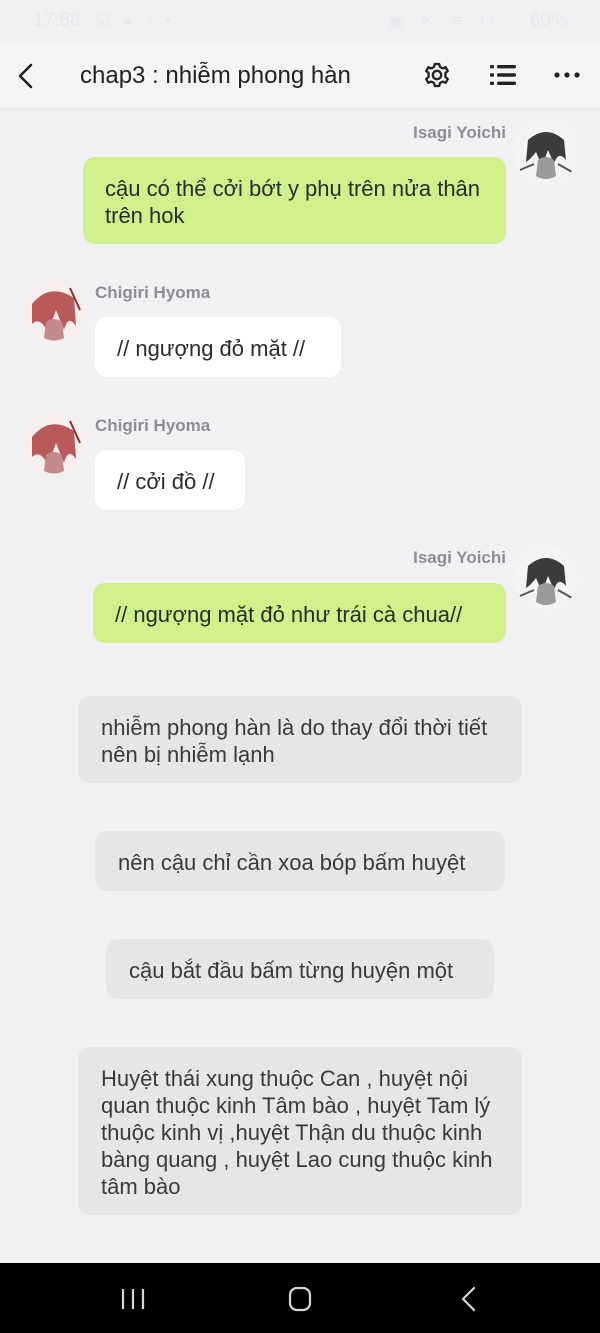 This screenshot has height=1333, width=600. Describe the element at coordinates (300, 861) in the screenshot. I see `narration-bubble: nên cậu chỉ cần xoa bóp bấm huyệt` at that location.